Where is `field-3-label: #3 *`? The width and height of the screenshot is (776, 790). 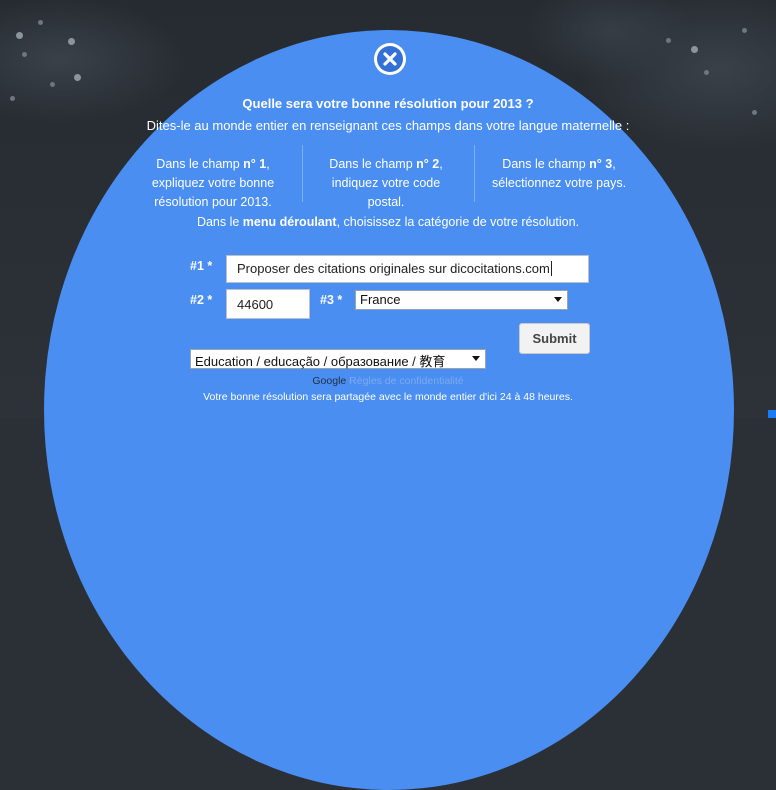 field-3-label: #3 * is located at coordinates (331, 300).